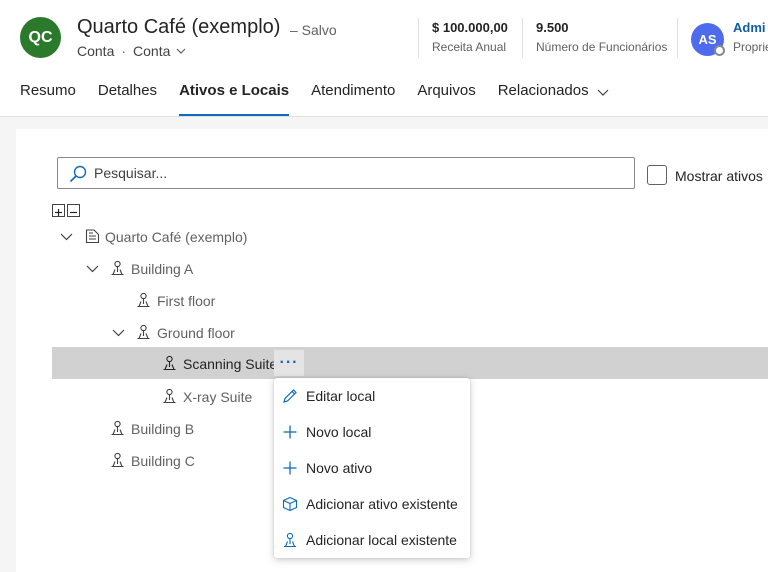 The width and height of the screenshot is (768, 572). What do you see at coordinates (719, 50) in the screenshot?
I see `presence-status-icon` at bounding box center [719, 50].